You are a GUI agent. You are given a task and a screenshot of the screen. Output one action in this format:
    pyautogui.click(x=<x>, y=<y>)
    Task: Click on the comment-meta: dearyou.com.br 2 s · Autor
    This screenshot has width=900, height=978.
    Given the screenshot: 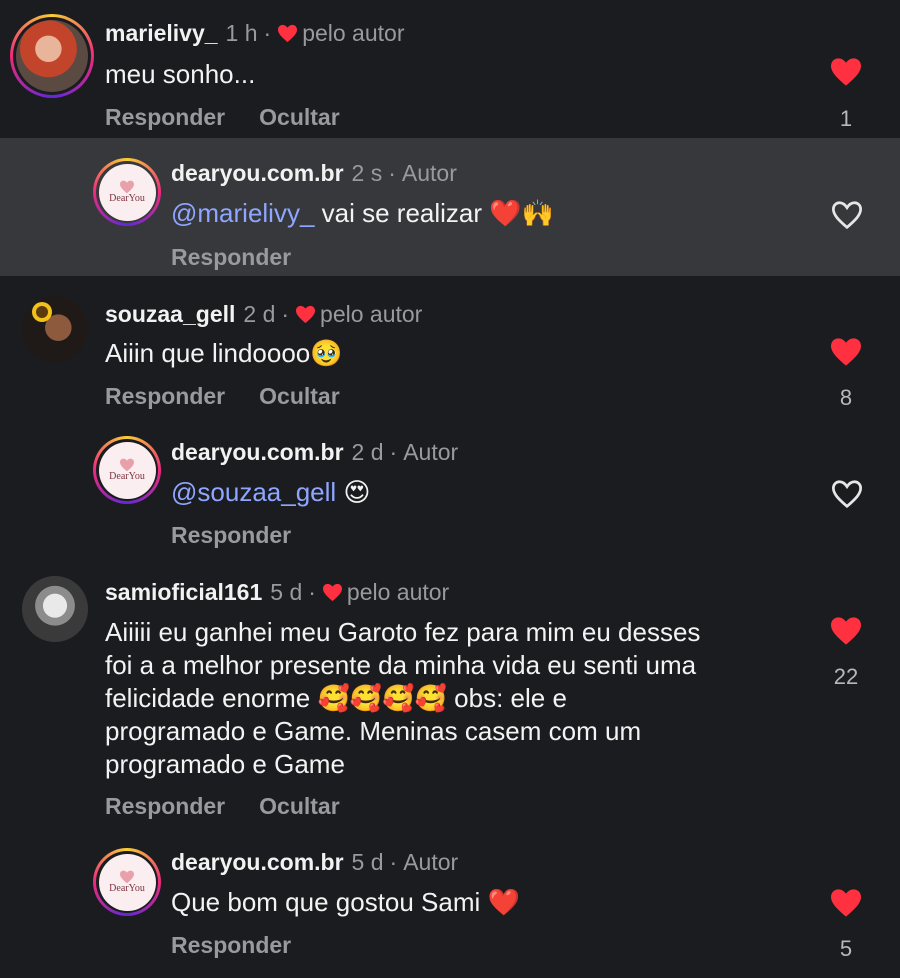 What is the action you would take?
    pyautogui.click(x=314, y=173)
    